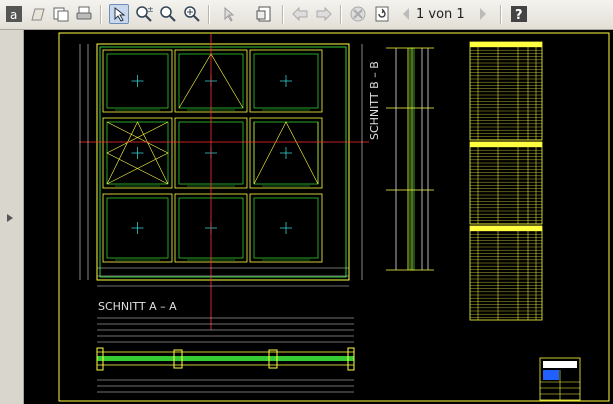  Describe the element at coordinates (382, 14) in the screenshot. I see `refresh-icon` at that location.